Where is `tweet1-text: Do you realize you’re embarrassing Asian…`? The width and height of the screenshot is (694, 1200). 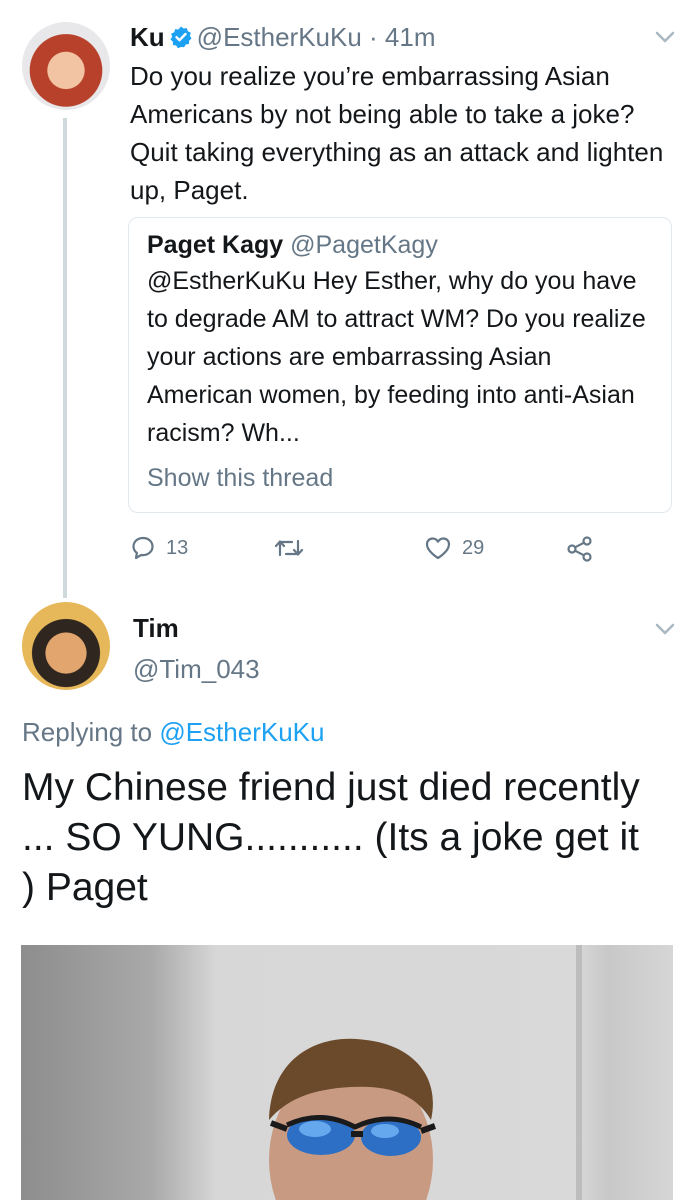
tweet1-text: Do you realize you’re embarrassing Asian… is located at coordinates (400, 133).